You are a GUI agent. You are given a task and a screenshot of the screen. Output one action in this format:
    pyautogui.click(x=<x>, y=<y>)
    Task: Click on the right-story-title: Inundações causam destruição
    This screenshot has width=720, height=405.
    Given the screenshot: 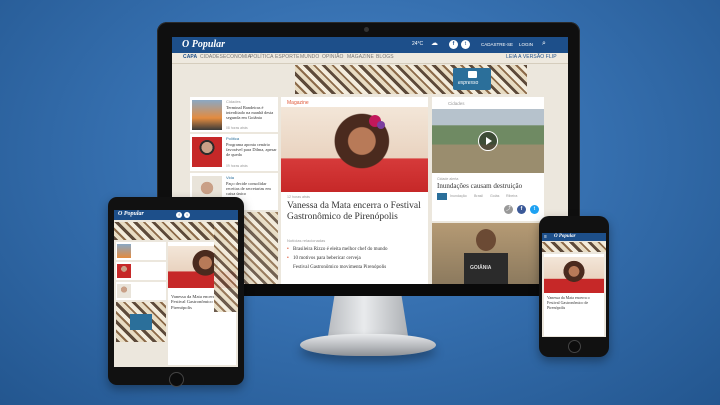 What is the action you would take?
    pyautogui.click(x=479, y=186)
    